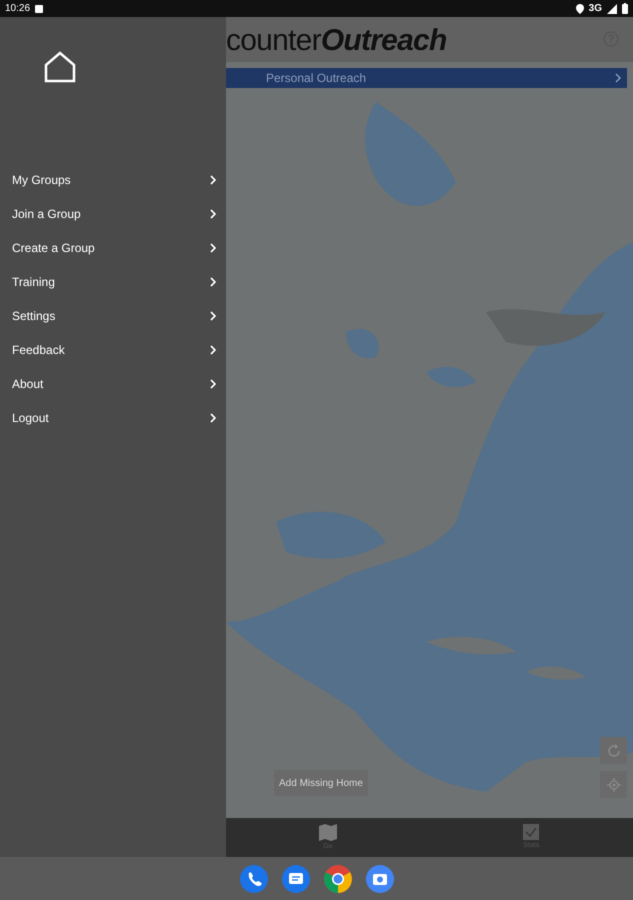  Describe the element at coordinates (336, 41) in the screenshot. I see `app-logo: counterOutreach` at that location.